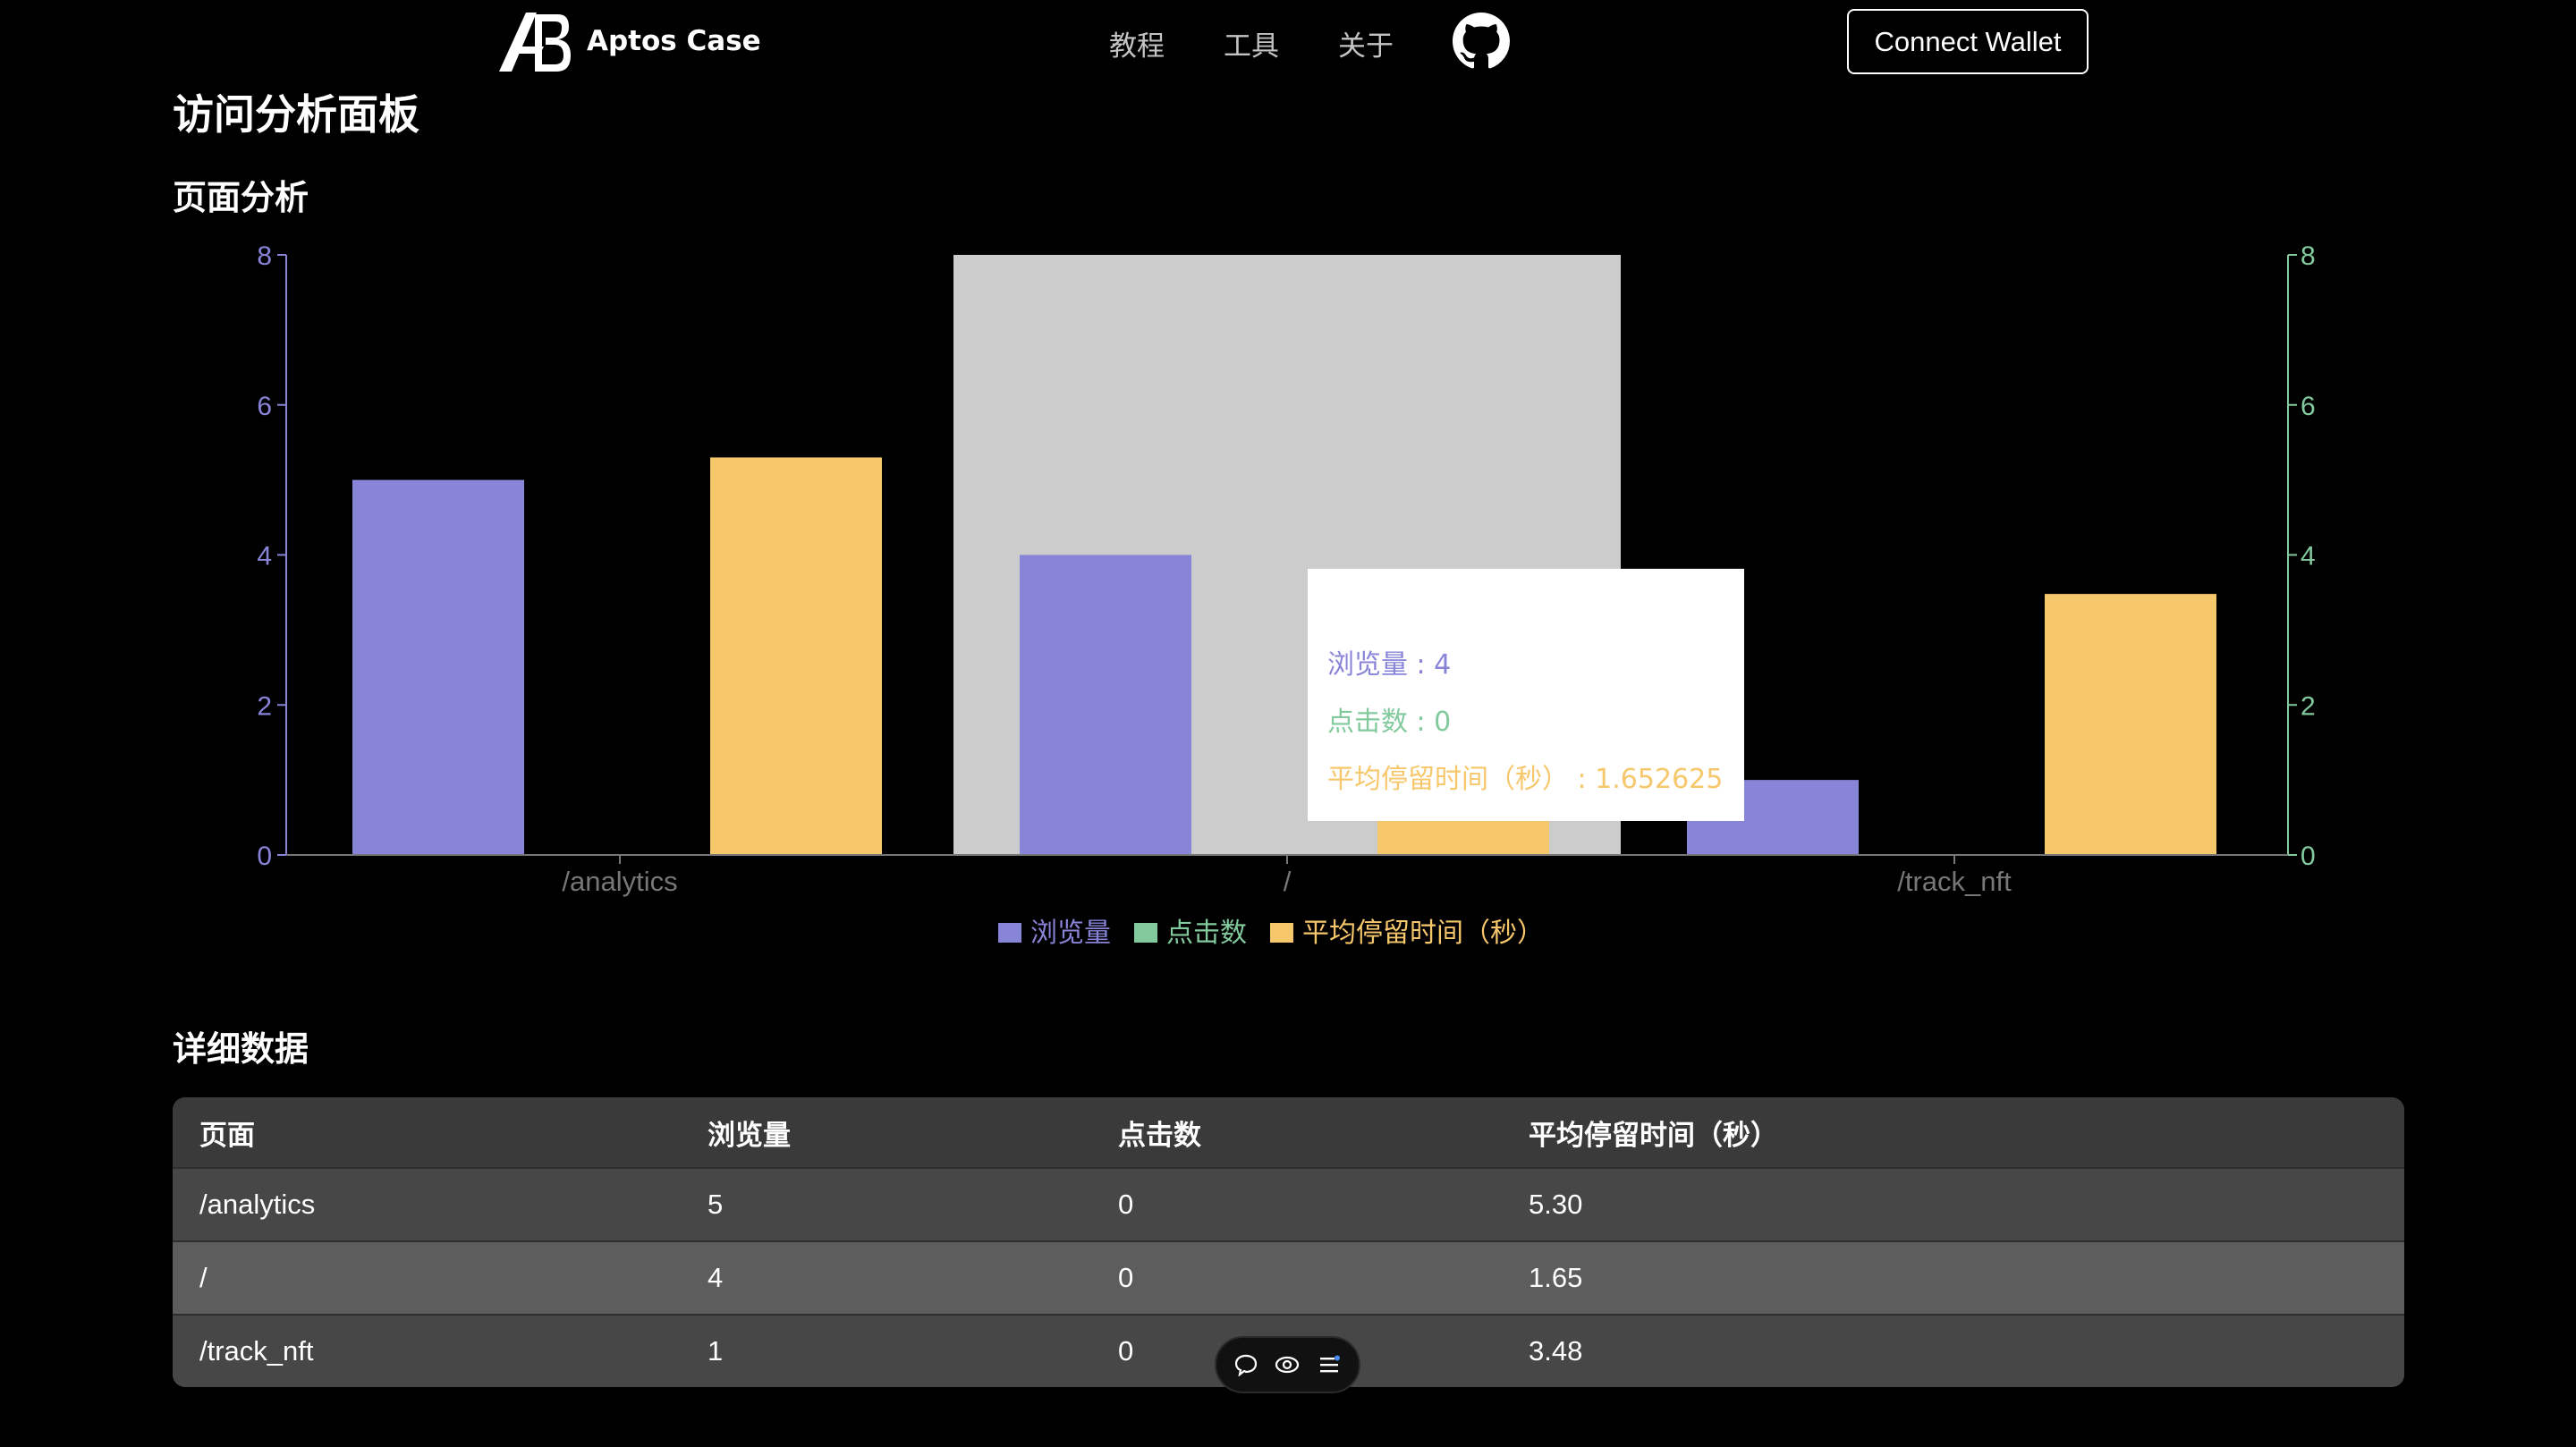 The width and height of the screenshot is (2576, 1447). Describe the element at coordinates (1246, 1364) in the screenshot. I see `comment-icon` at that location.